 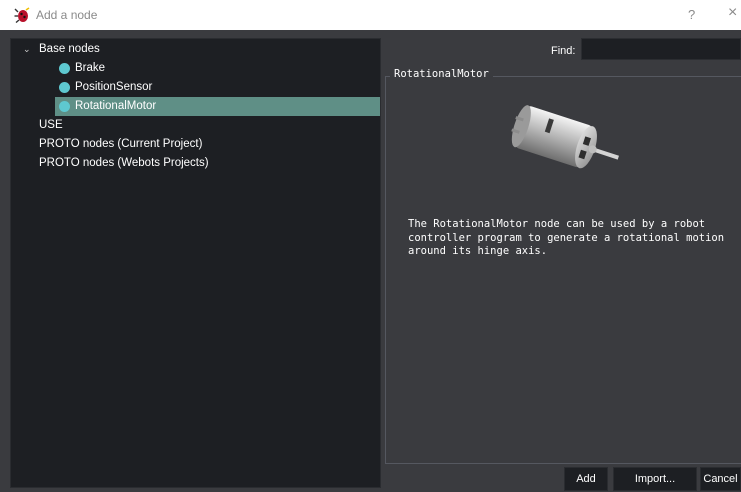 What do you see at coordinates (114, 87) in the screenshot?
I see `tree-item-label: PositionSensor` at bounding box center [114, 87].